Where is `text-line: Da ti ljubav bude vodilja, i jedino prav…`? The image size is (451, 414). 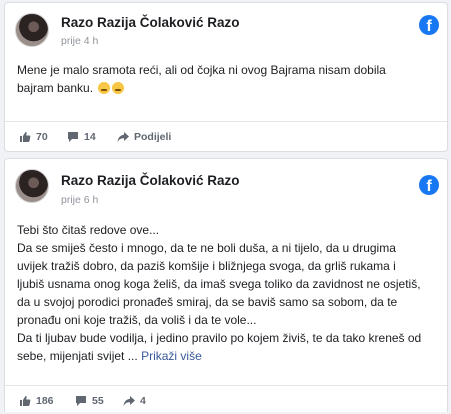
text-line: Da ti ljubav bude vodilja, i jedino prav… is located at coordinates (219, 338).